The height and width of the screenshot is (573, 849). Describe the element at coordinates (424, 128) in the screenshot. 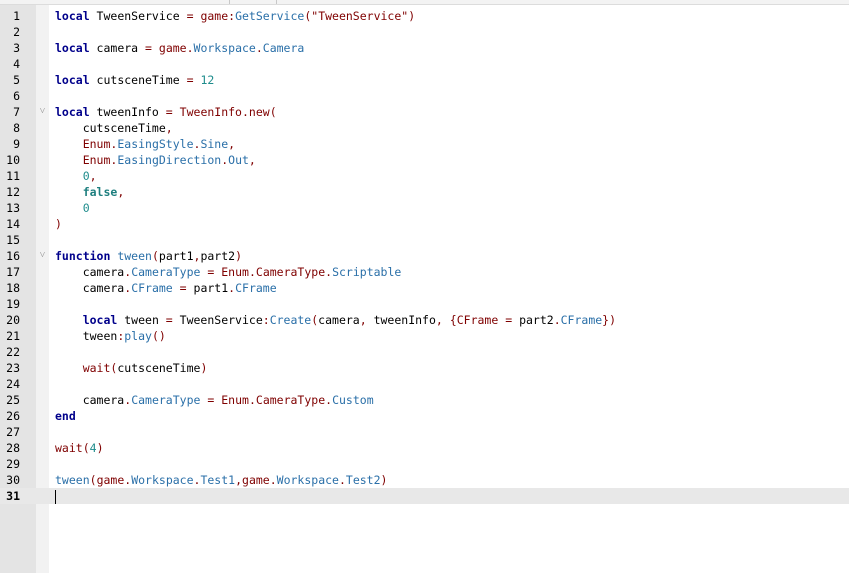

I see `code-line: 8 cutsceneTime,` at that location.